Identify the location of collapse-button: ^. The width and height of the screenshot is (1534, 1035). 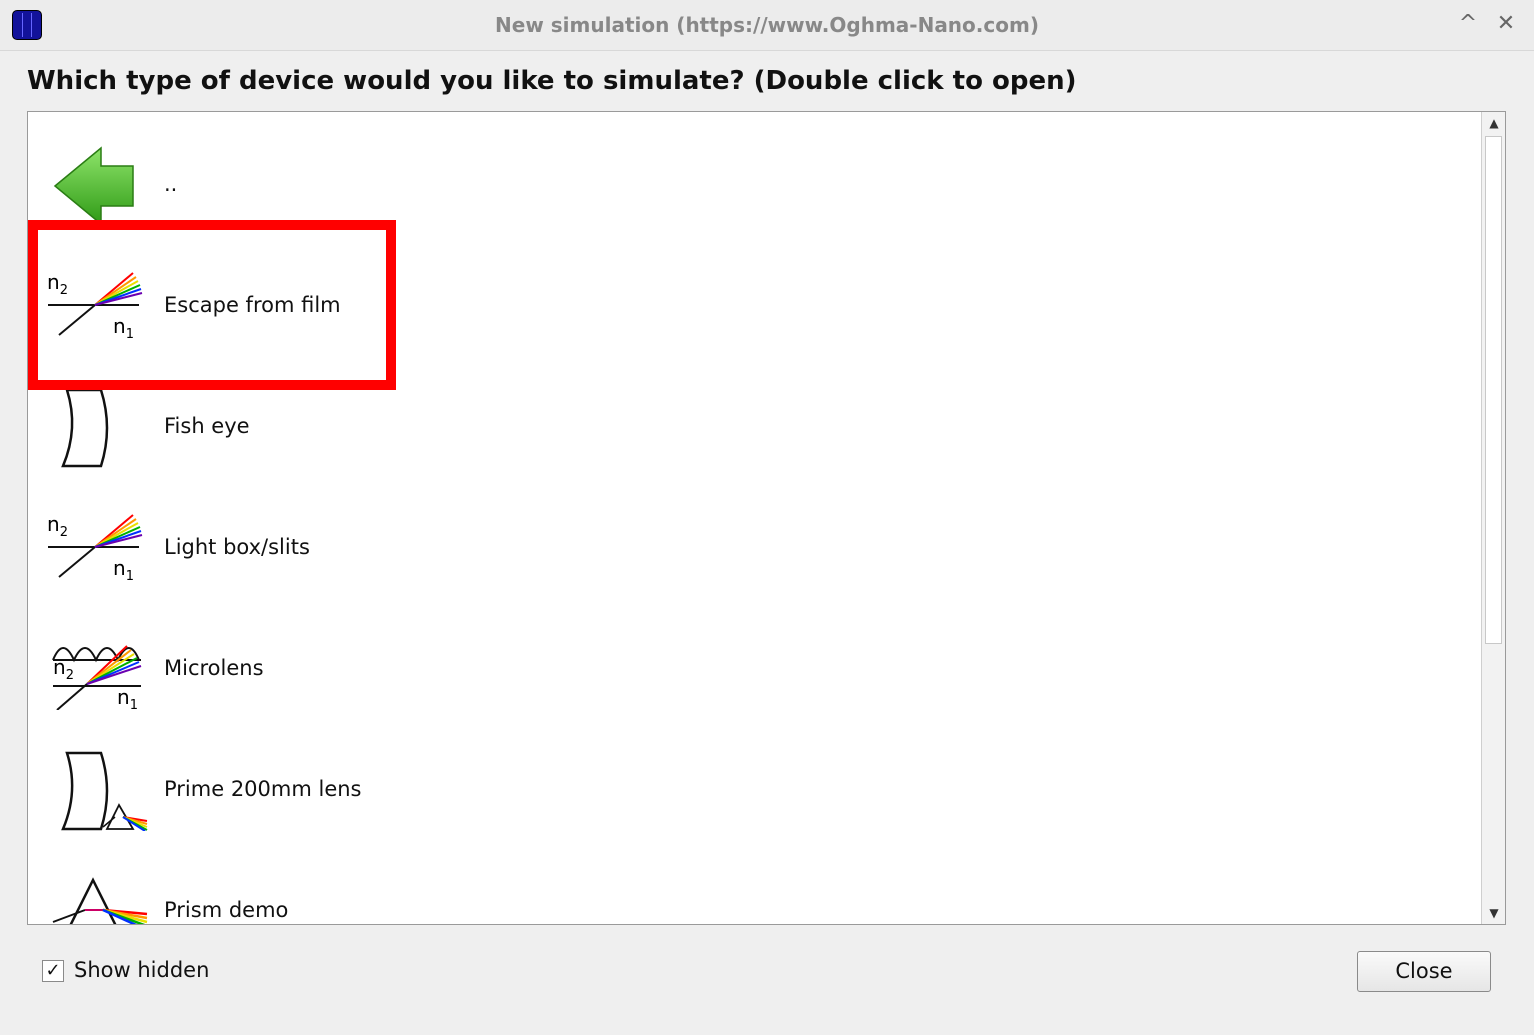
(1468, 24).